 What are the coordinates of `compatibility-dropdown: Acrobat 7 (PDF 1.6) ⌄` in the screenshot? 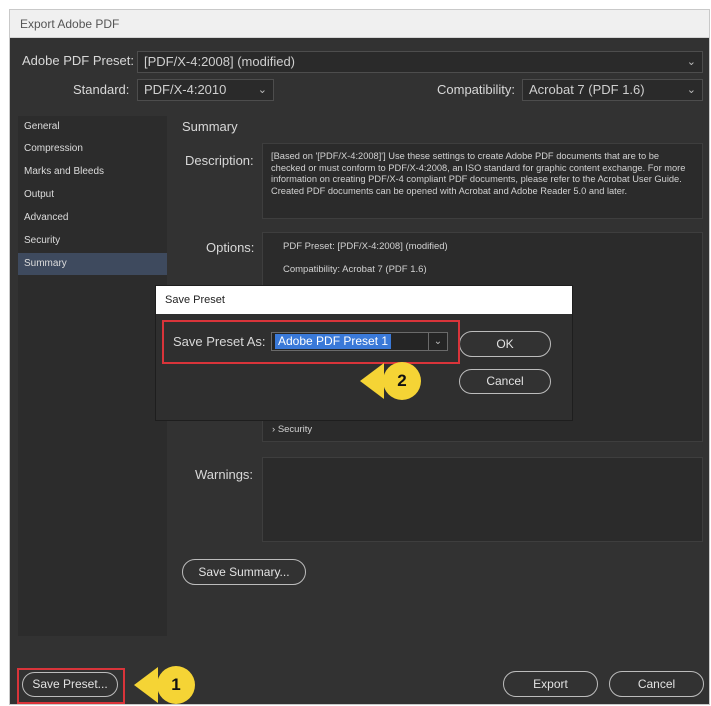 It's located at (612, 90).